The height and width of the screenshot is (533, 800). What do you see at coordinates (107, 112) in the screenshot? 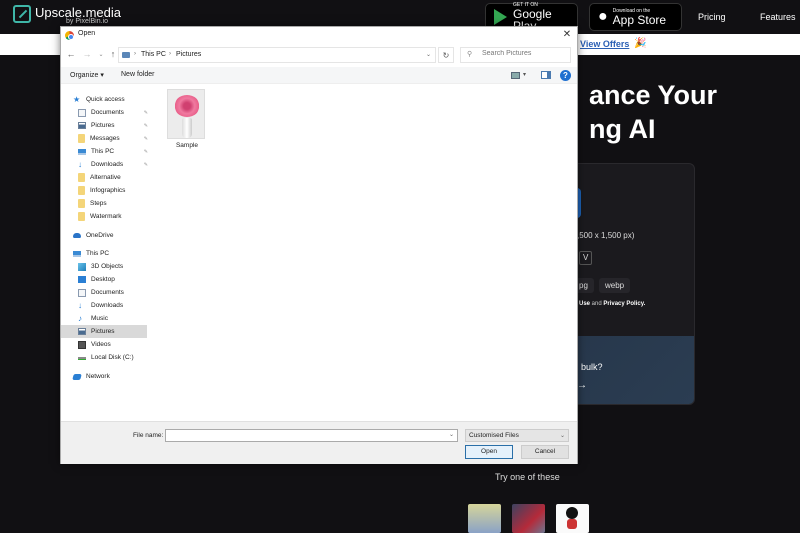
I see `sidebar-item-label: Documents` at bounding box center [107, 112].